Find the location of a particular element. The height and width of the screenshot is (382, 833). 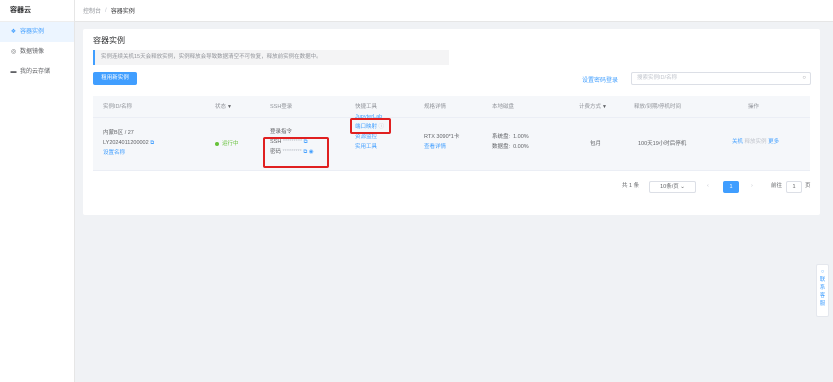

release-instance-button: 释放实例 is located at coordinates (755, 142).